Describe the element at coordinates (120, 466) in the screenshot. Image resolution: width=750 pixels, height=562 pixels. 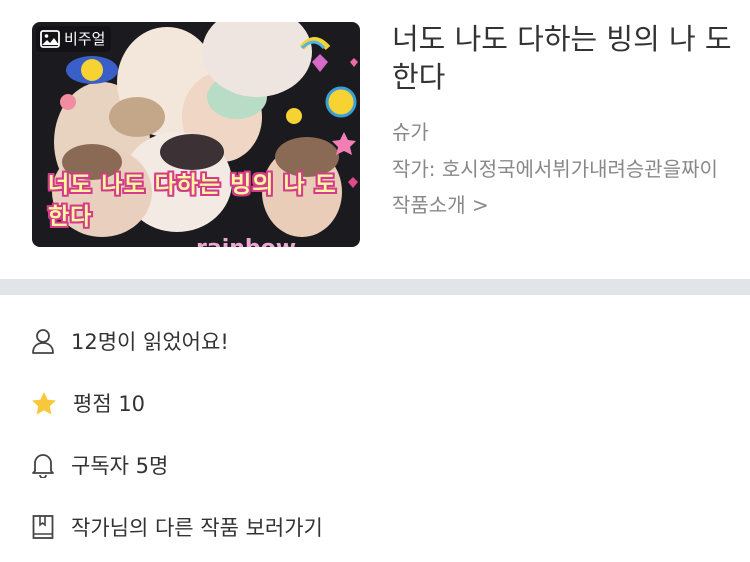
I see `subscribers-count: 구독자 5명` at that location.